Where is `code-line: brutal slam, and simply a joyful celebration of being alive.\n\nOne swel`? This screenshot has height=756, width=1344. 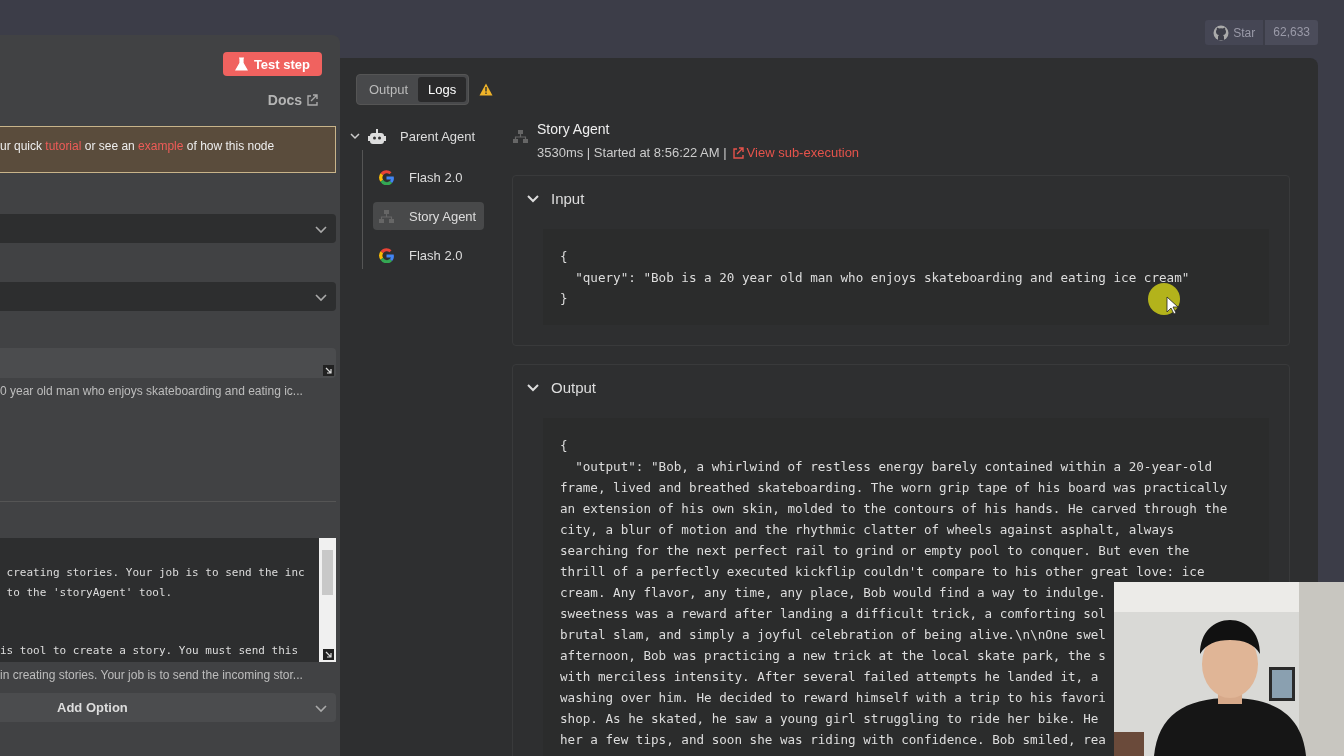 code-line: brutal slam, and simply a joyful celebration of being alive.\n\nOne swel is located at coordinates (833, 635).